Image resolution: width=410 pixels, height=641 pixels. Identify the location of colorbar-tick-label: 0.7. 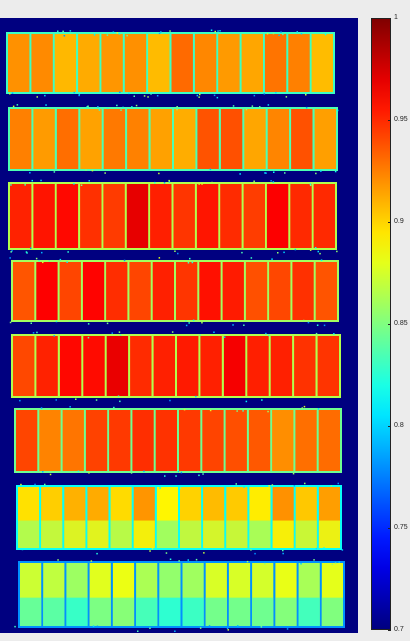
(399, 629).